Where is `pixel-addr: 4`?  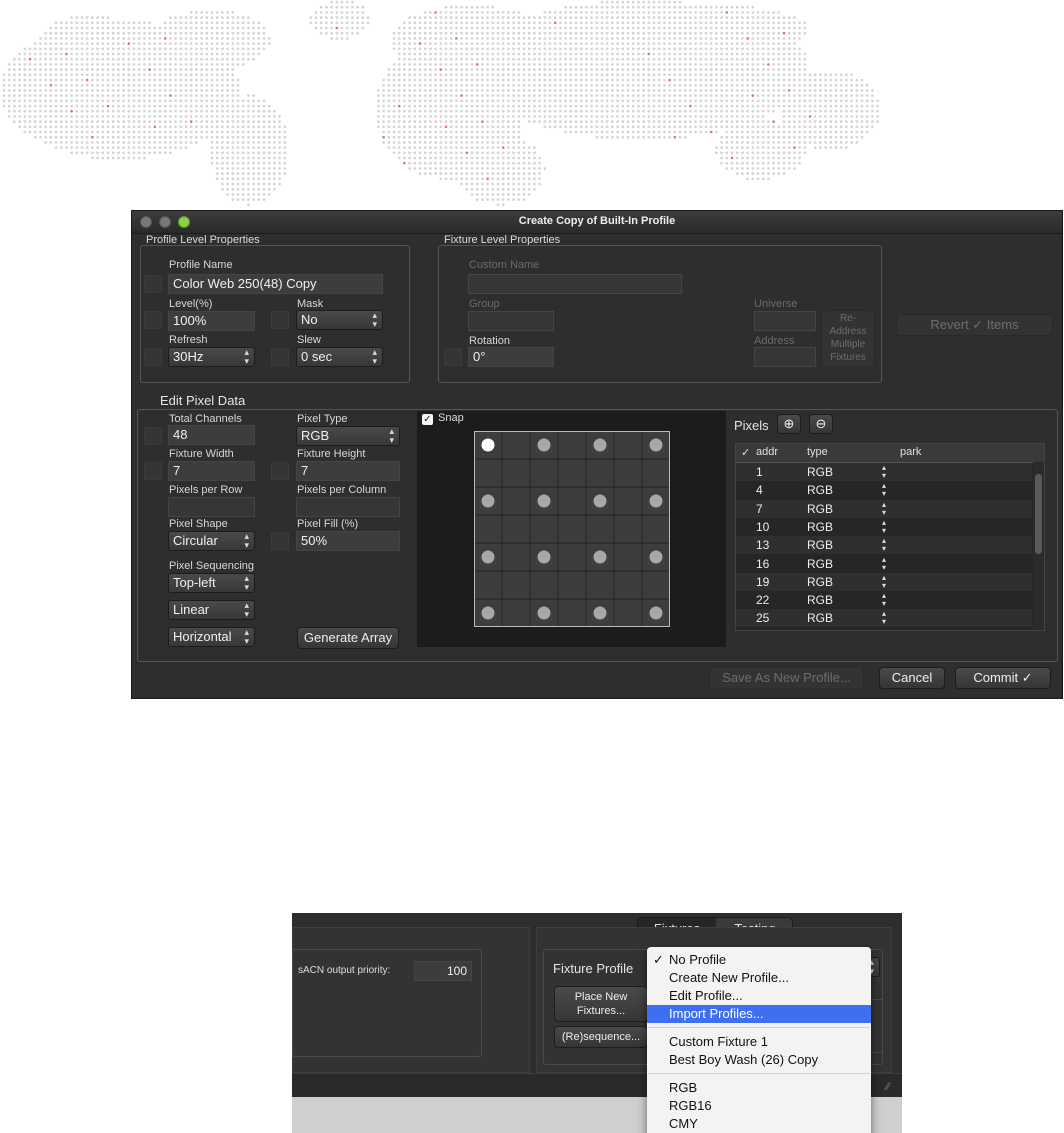
pixel-addr: 4 is located at coordinates (759, 490).